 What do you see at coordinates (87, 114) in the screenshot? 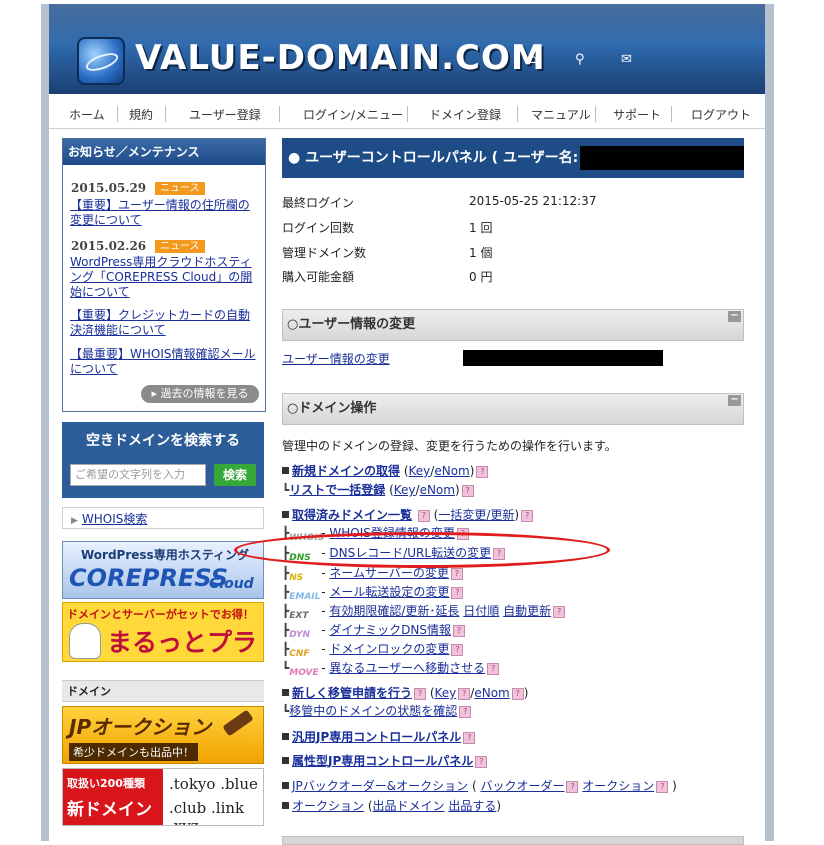
I see `nav-home: ホーム` at bounding box center [87, 114].